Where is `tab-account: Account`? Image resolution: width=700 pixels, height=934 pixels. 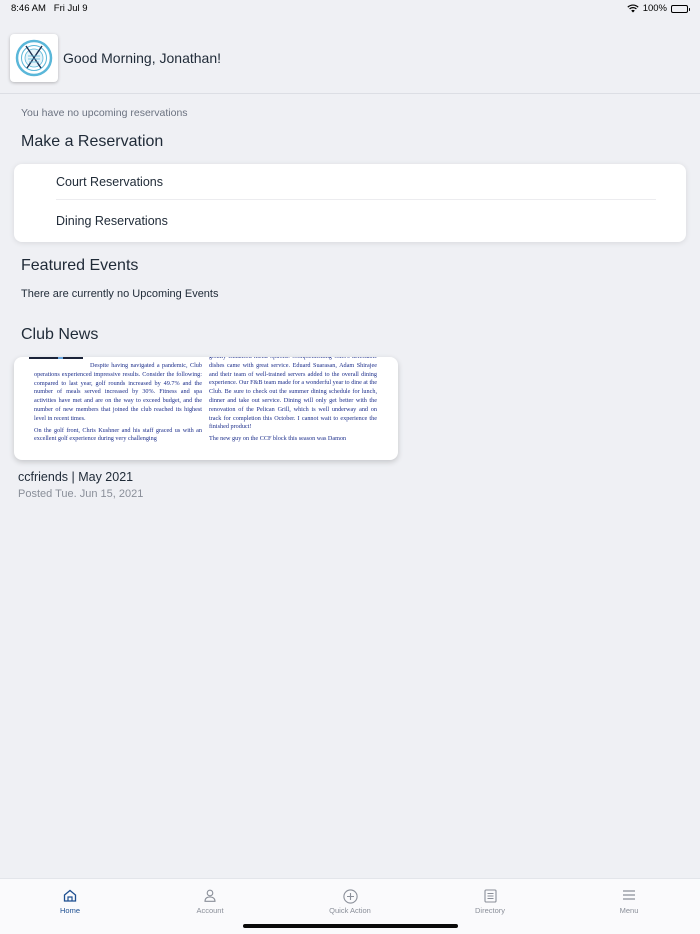 tab-account: Account is located at coordinates (210, 902).